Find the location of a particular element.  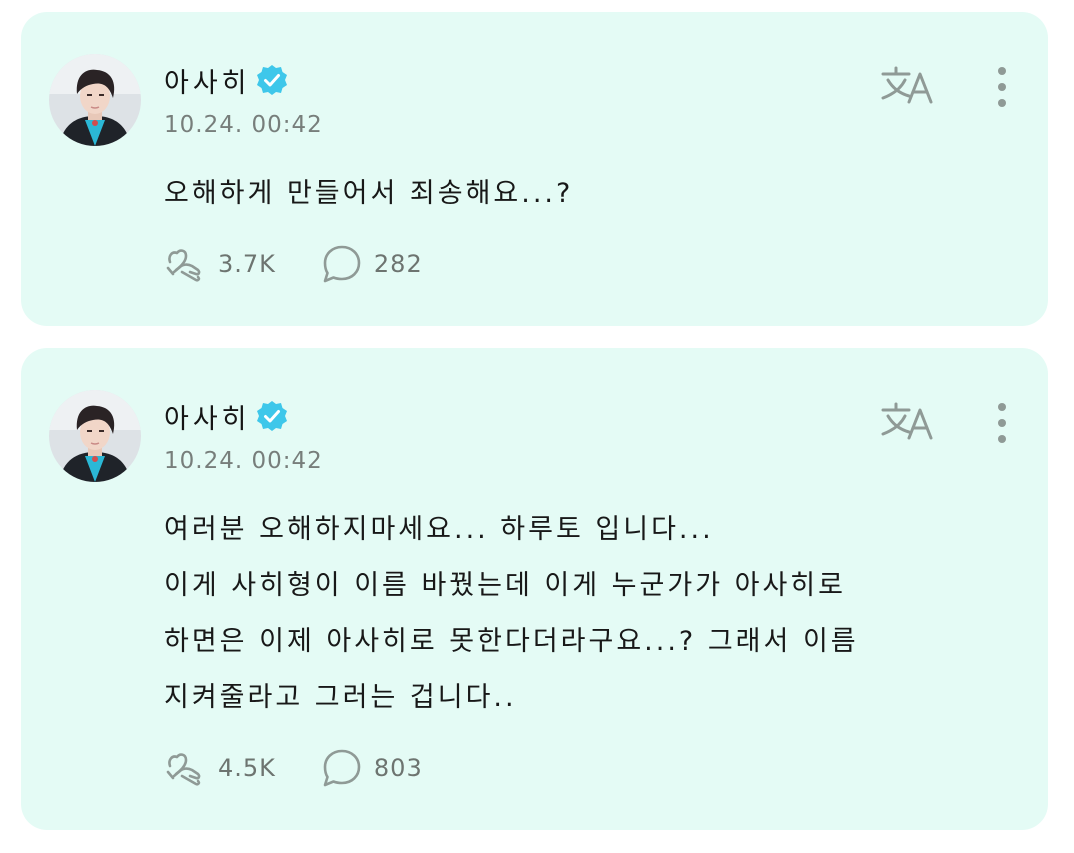

post-actions: 4.5K 803 is located at coordinates (293, 768).